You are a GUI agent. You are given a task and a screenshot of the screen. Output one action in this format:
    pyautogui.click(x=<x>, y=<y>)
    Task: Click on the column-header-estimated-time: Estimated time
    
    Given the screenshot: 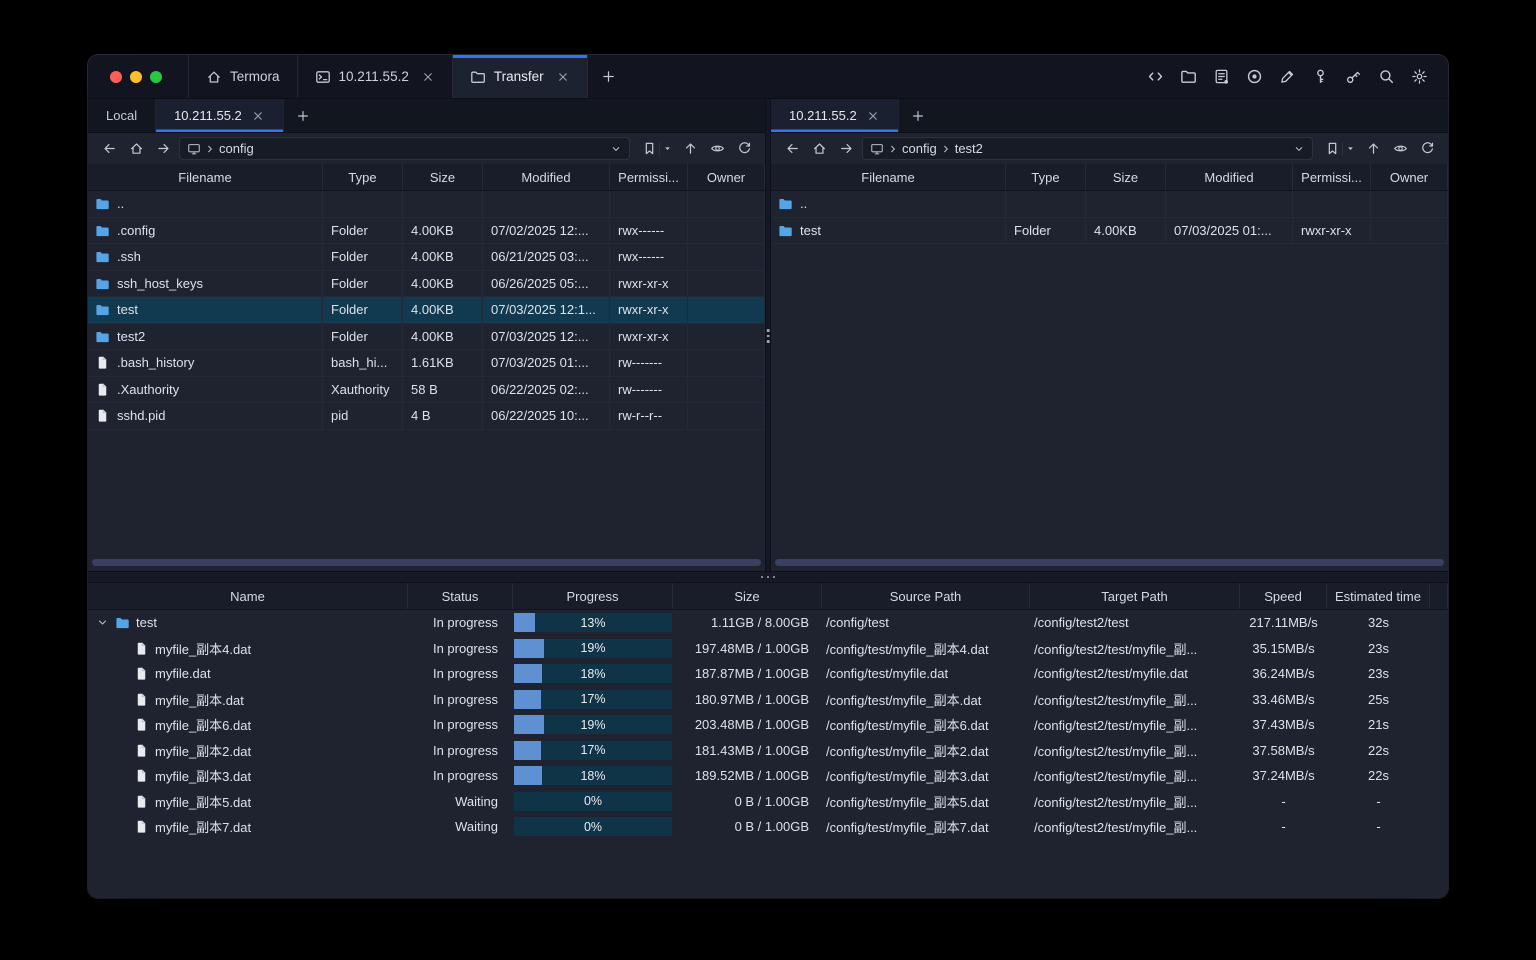 What is the action you would take?
    pyautogui.click(x=1378, y=596)
    